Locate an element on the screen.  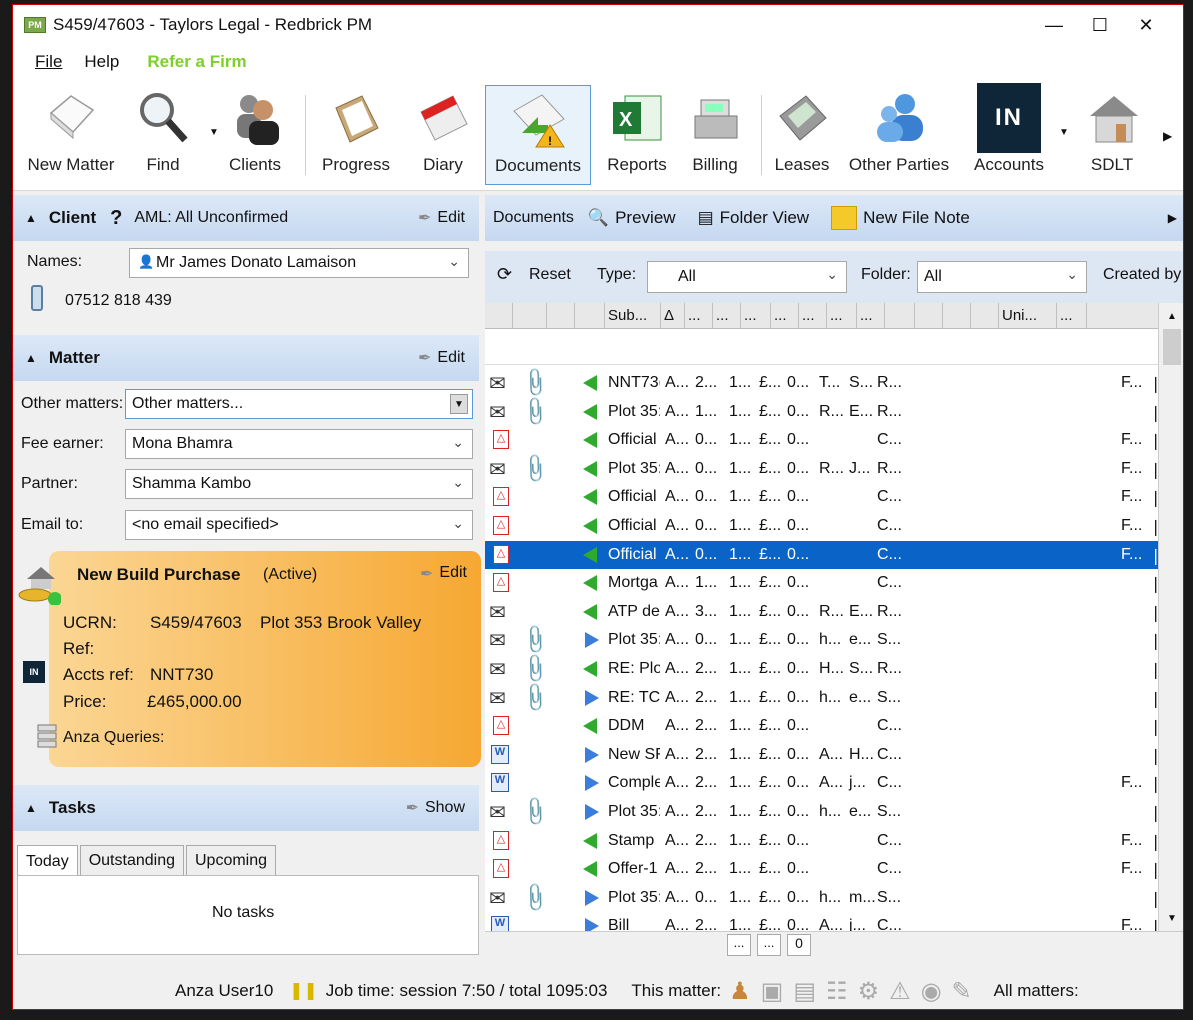
warning-icon: ⚠ is located at coordinates (900, 991).